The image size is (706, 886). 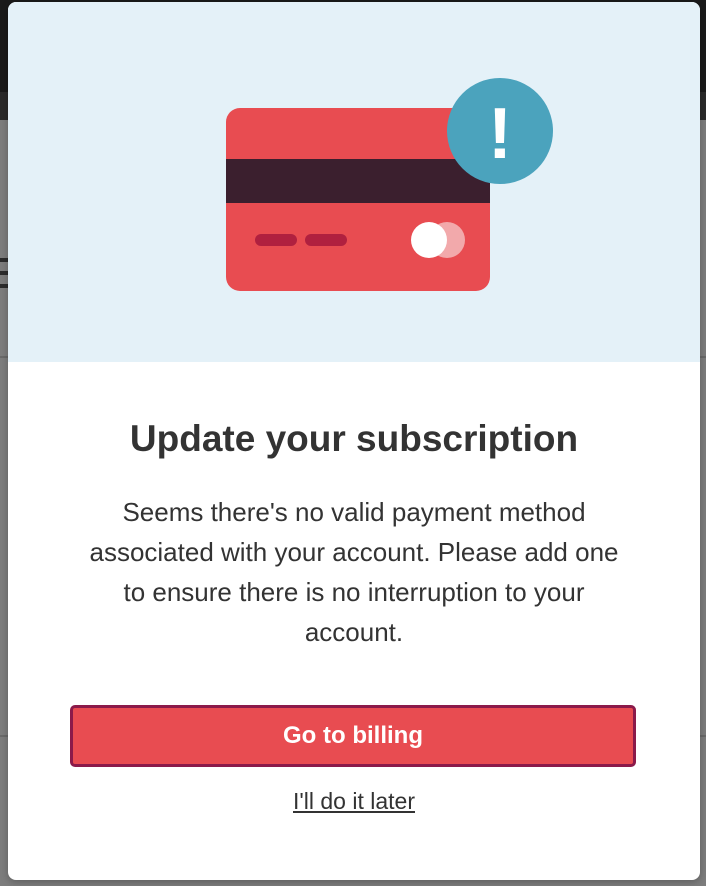 What do you see at coordinates (354, 801) in the screenshot?
I see `do-it-later-link: I'll do it later` at bounding box center [354, 801].